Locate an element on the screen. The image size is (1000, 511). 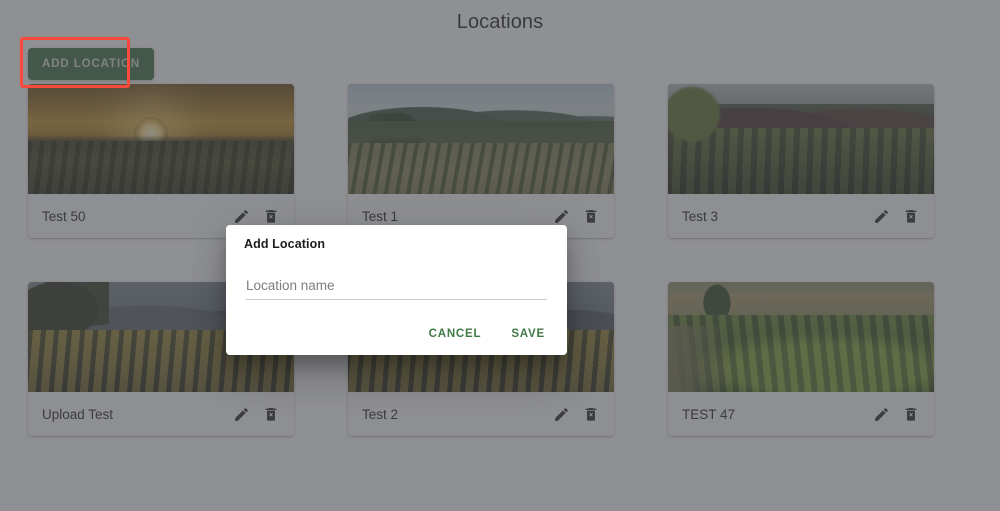
dialog-title: Add Location is located at coordinates (285, 244).